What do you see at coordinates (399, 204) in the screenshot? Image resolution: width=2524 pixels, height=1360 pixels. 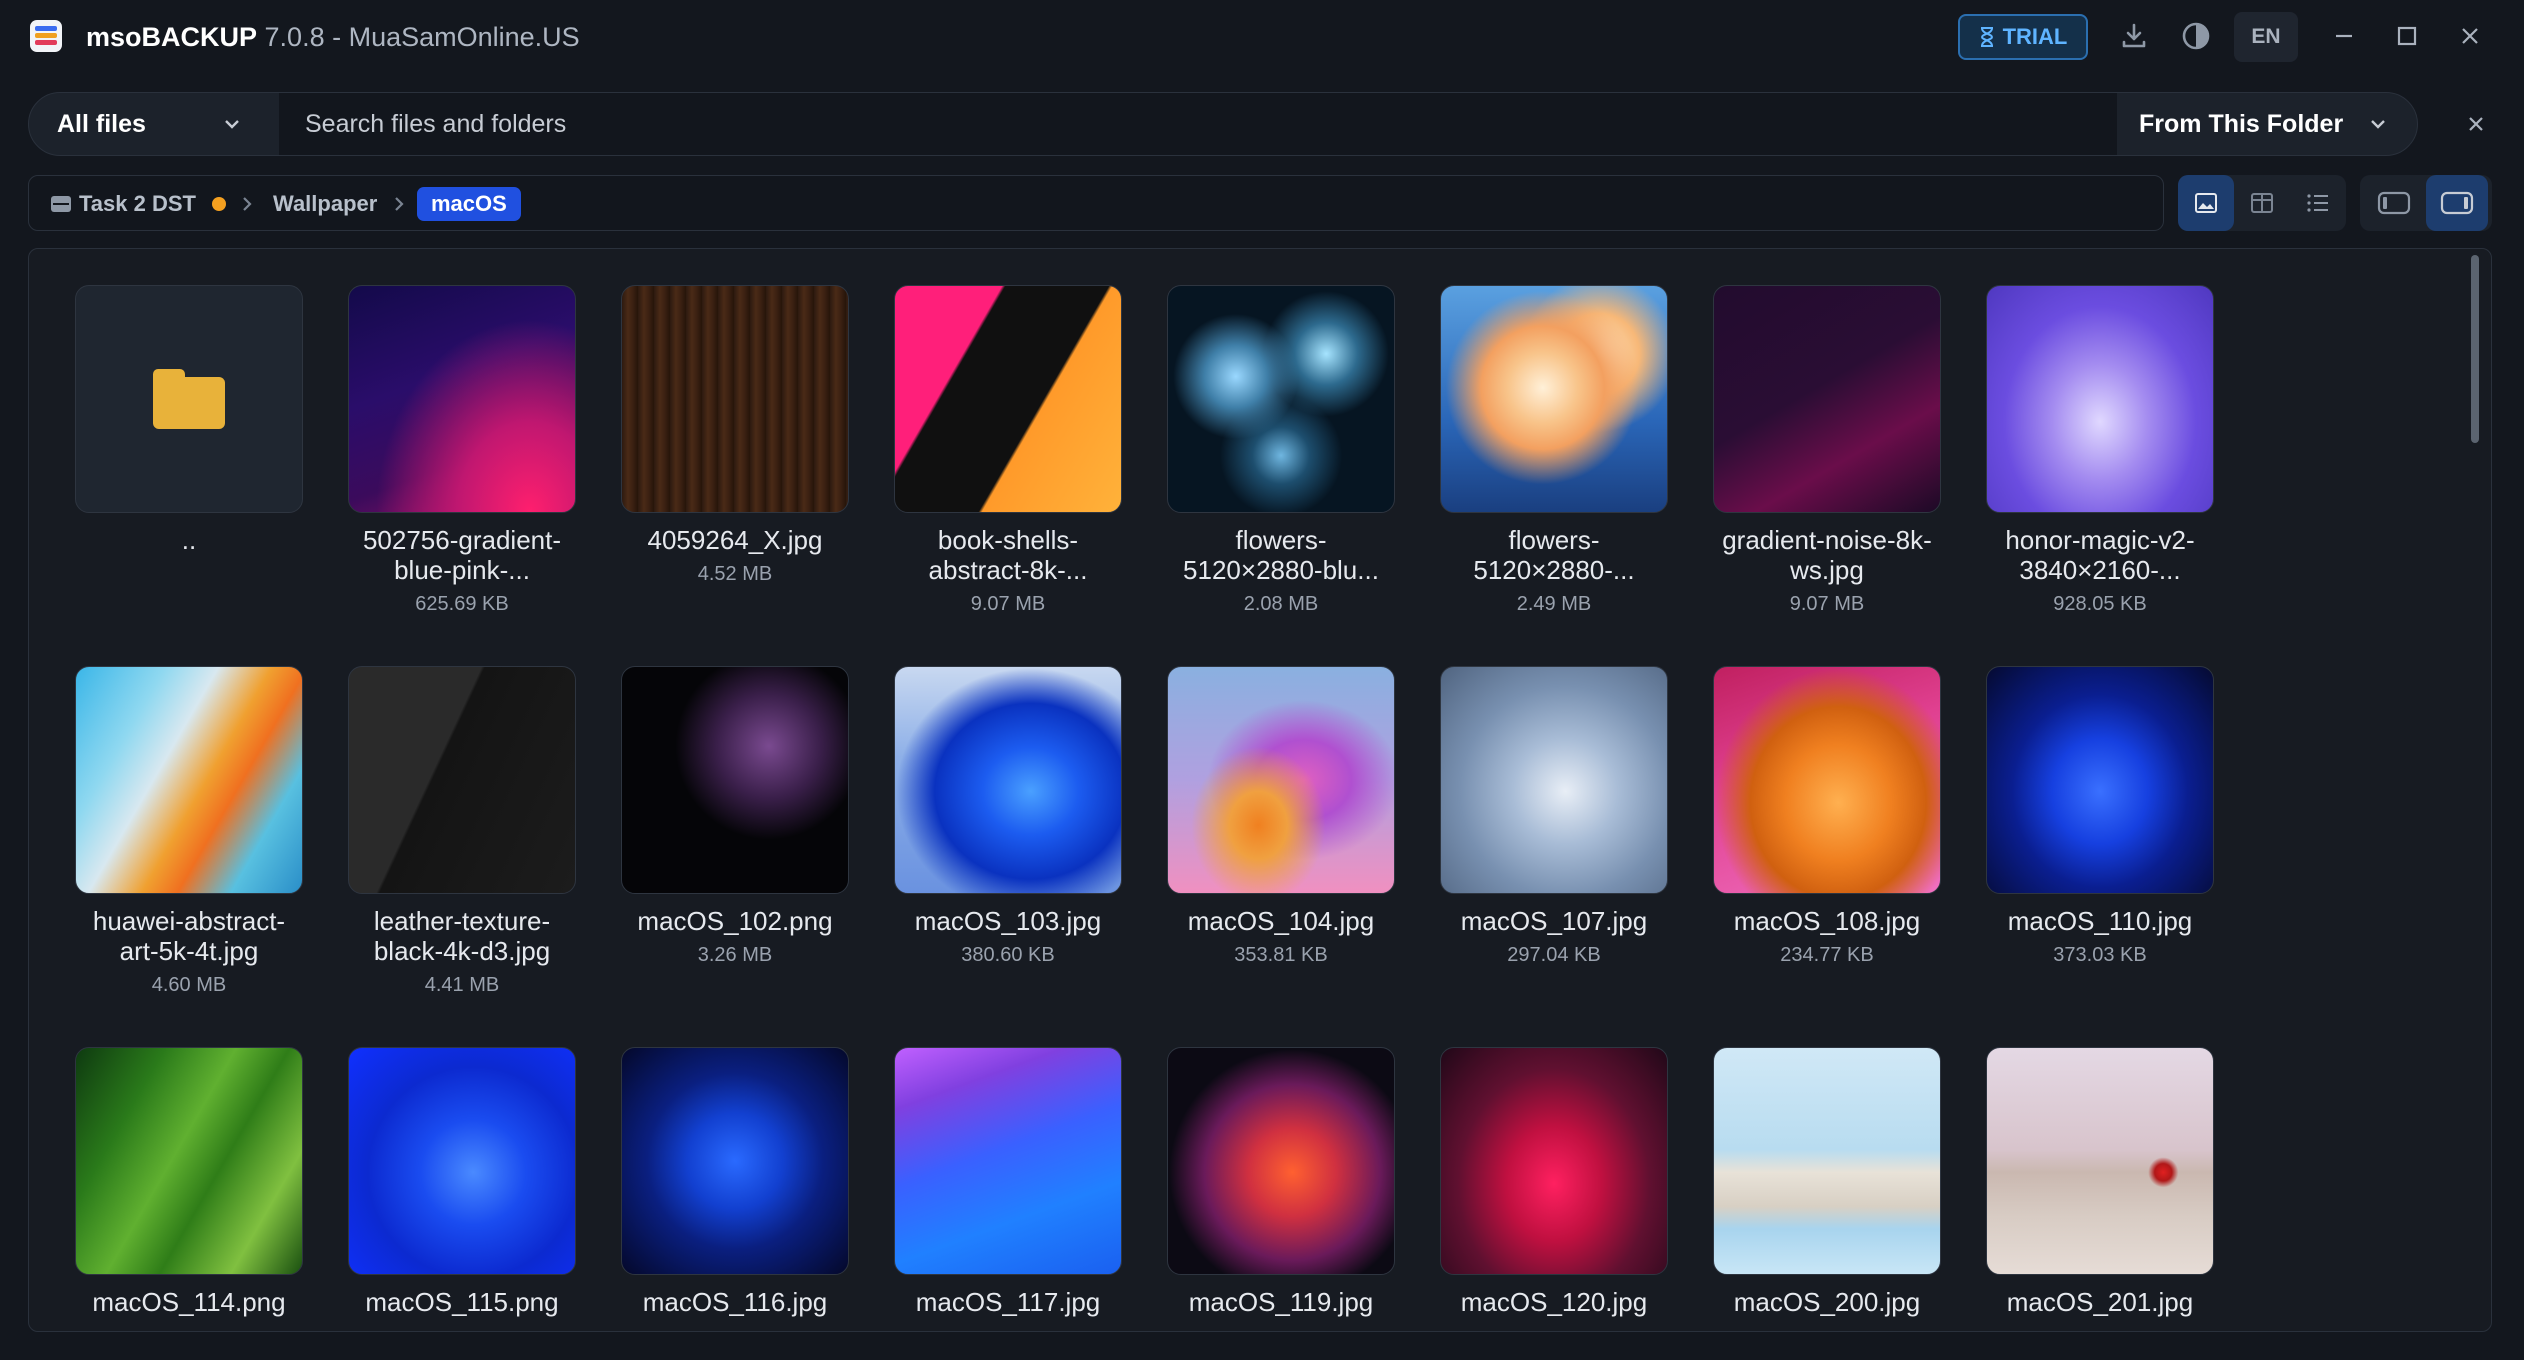 I see `chevron-right-icon` at bounding box center [399, 204].